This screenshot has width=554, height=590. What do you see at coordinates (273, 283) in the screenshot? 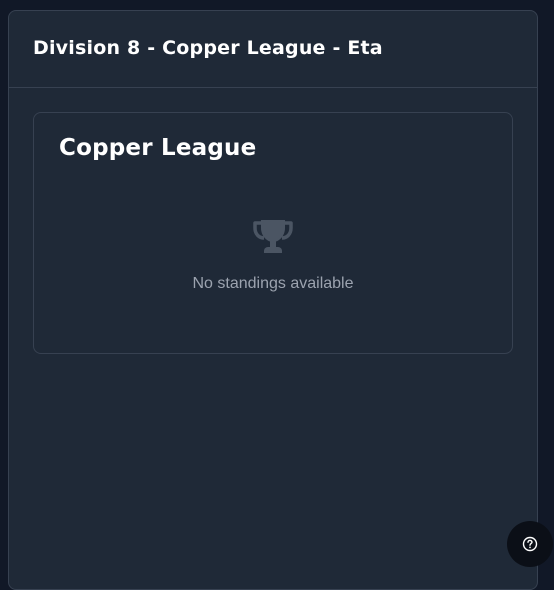
I see `empty-standings-message: No standings available` at bounding box center [273, 283].